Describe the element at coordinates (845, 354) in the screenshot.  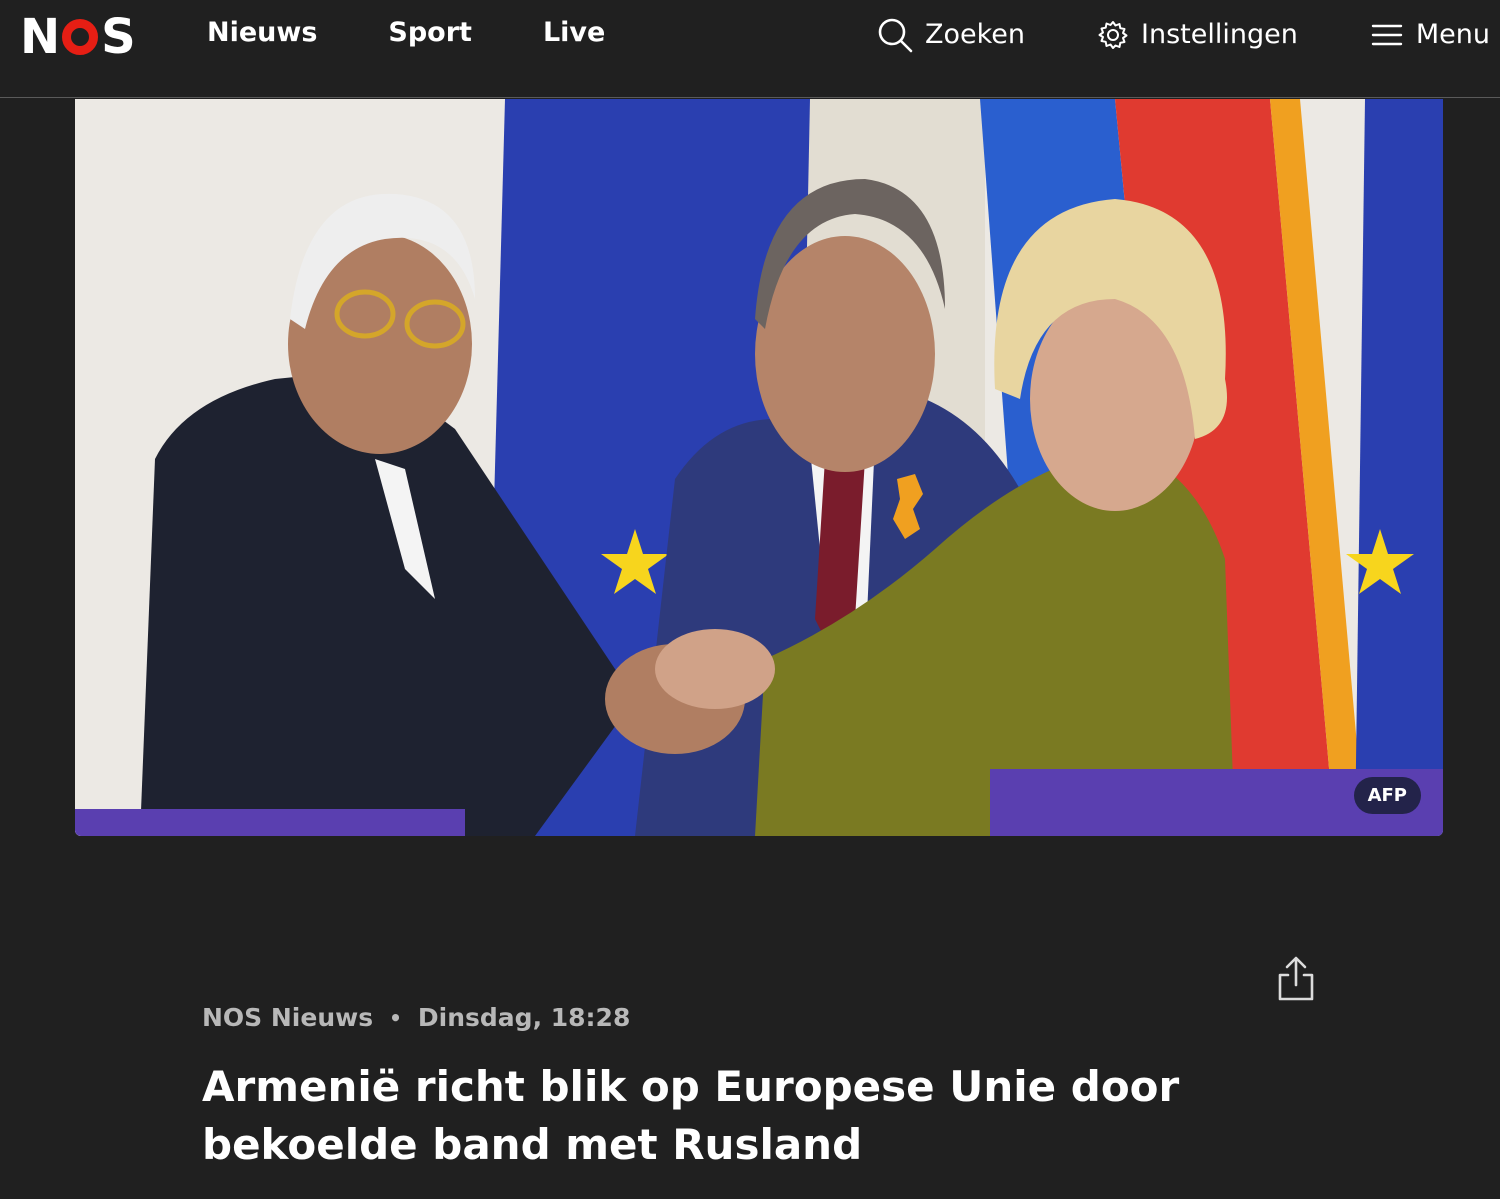
I see `person-middle-face` at that location.